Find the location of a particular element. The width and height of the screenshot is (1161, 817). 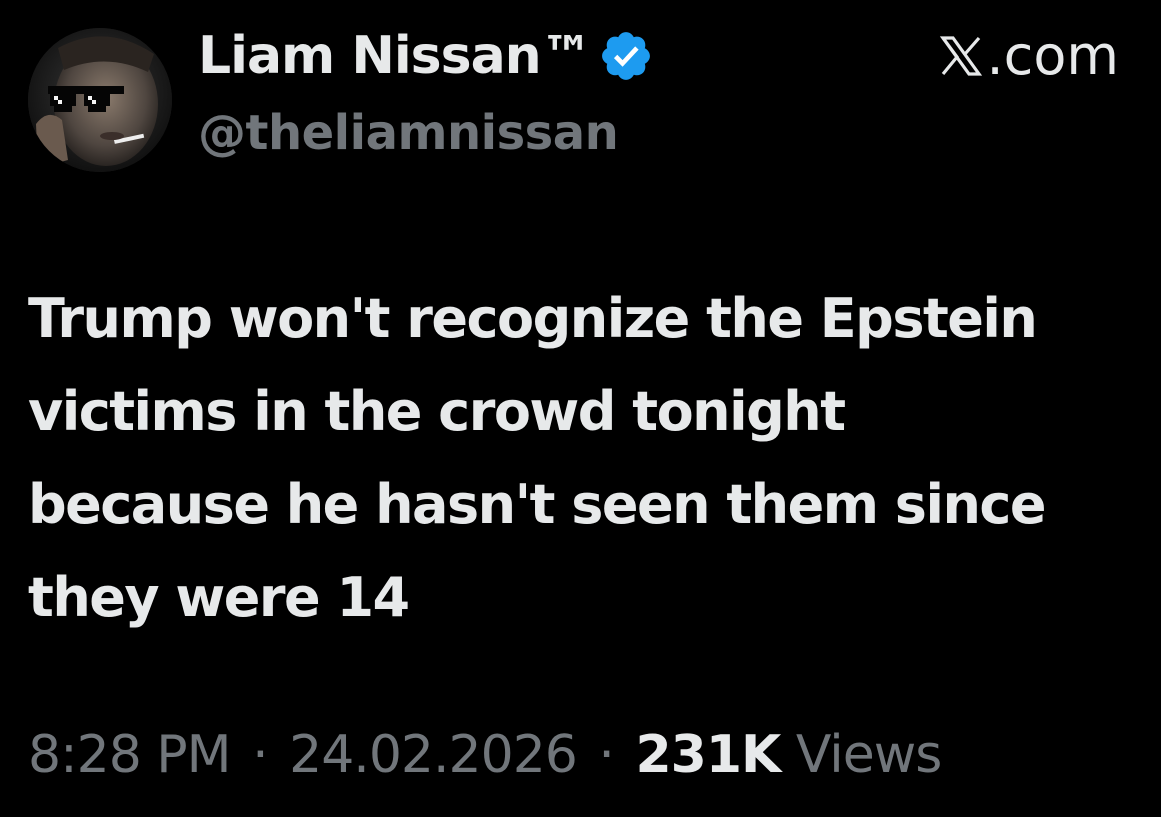

tweet-meta: 8:28 PM · 24.02.2026 · 231K Views is located at coordinates (485, 755).